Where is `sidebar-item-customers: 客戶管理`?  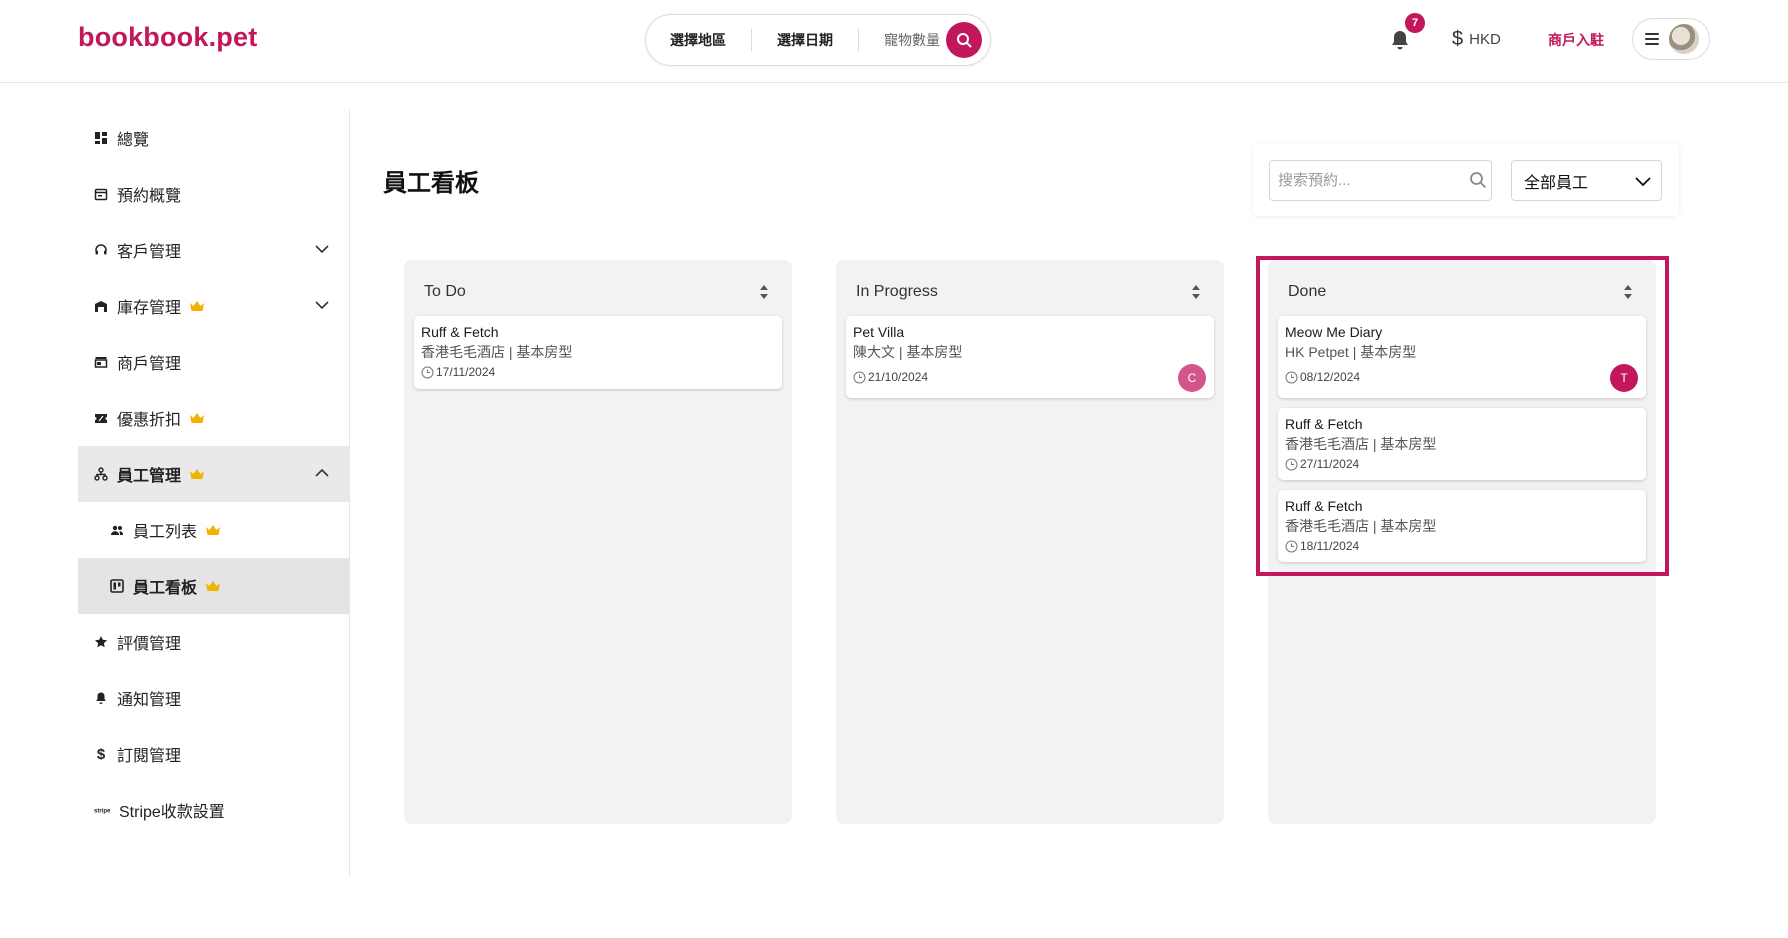
sidebar-item-customers: 客戶管理 is located at coordinates (213, 250).